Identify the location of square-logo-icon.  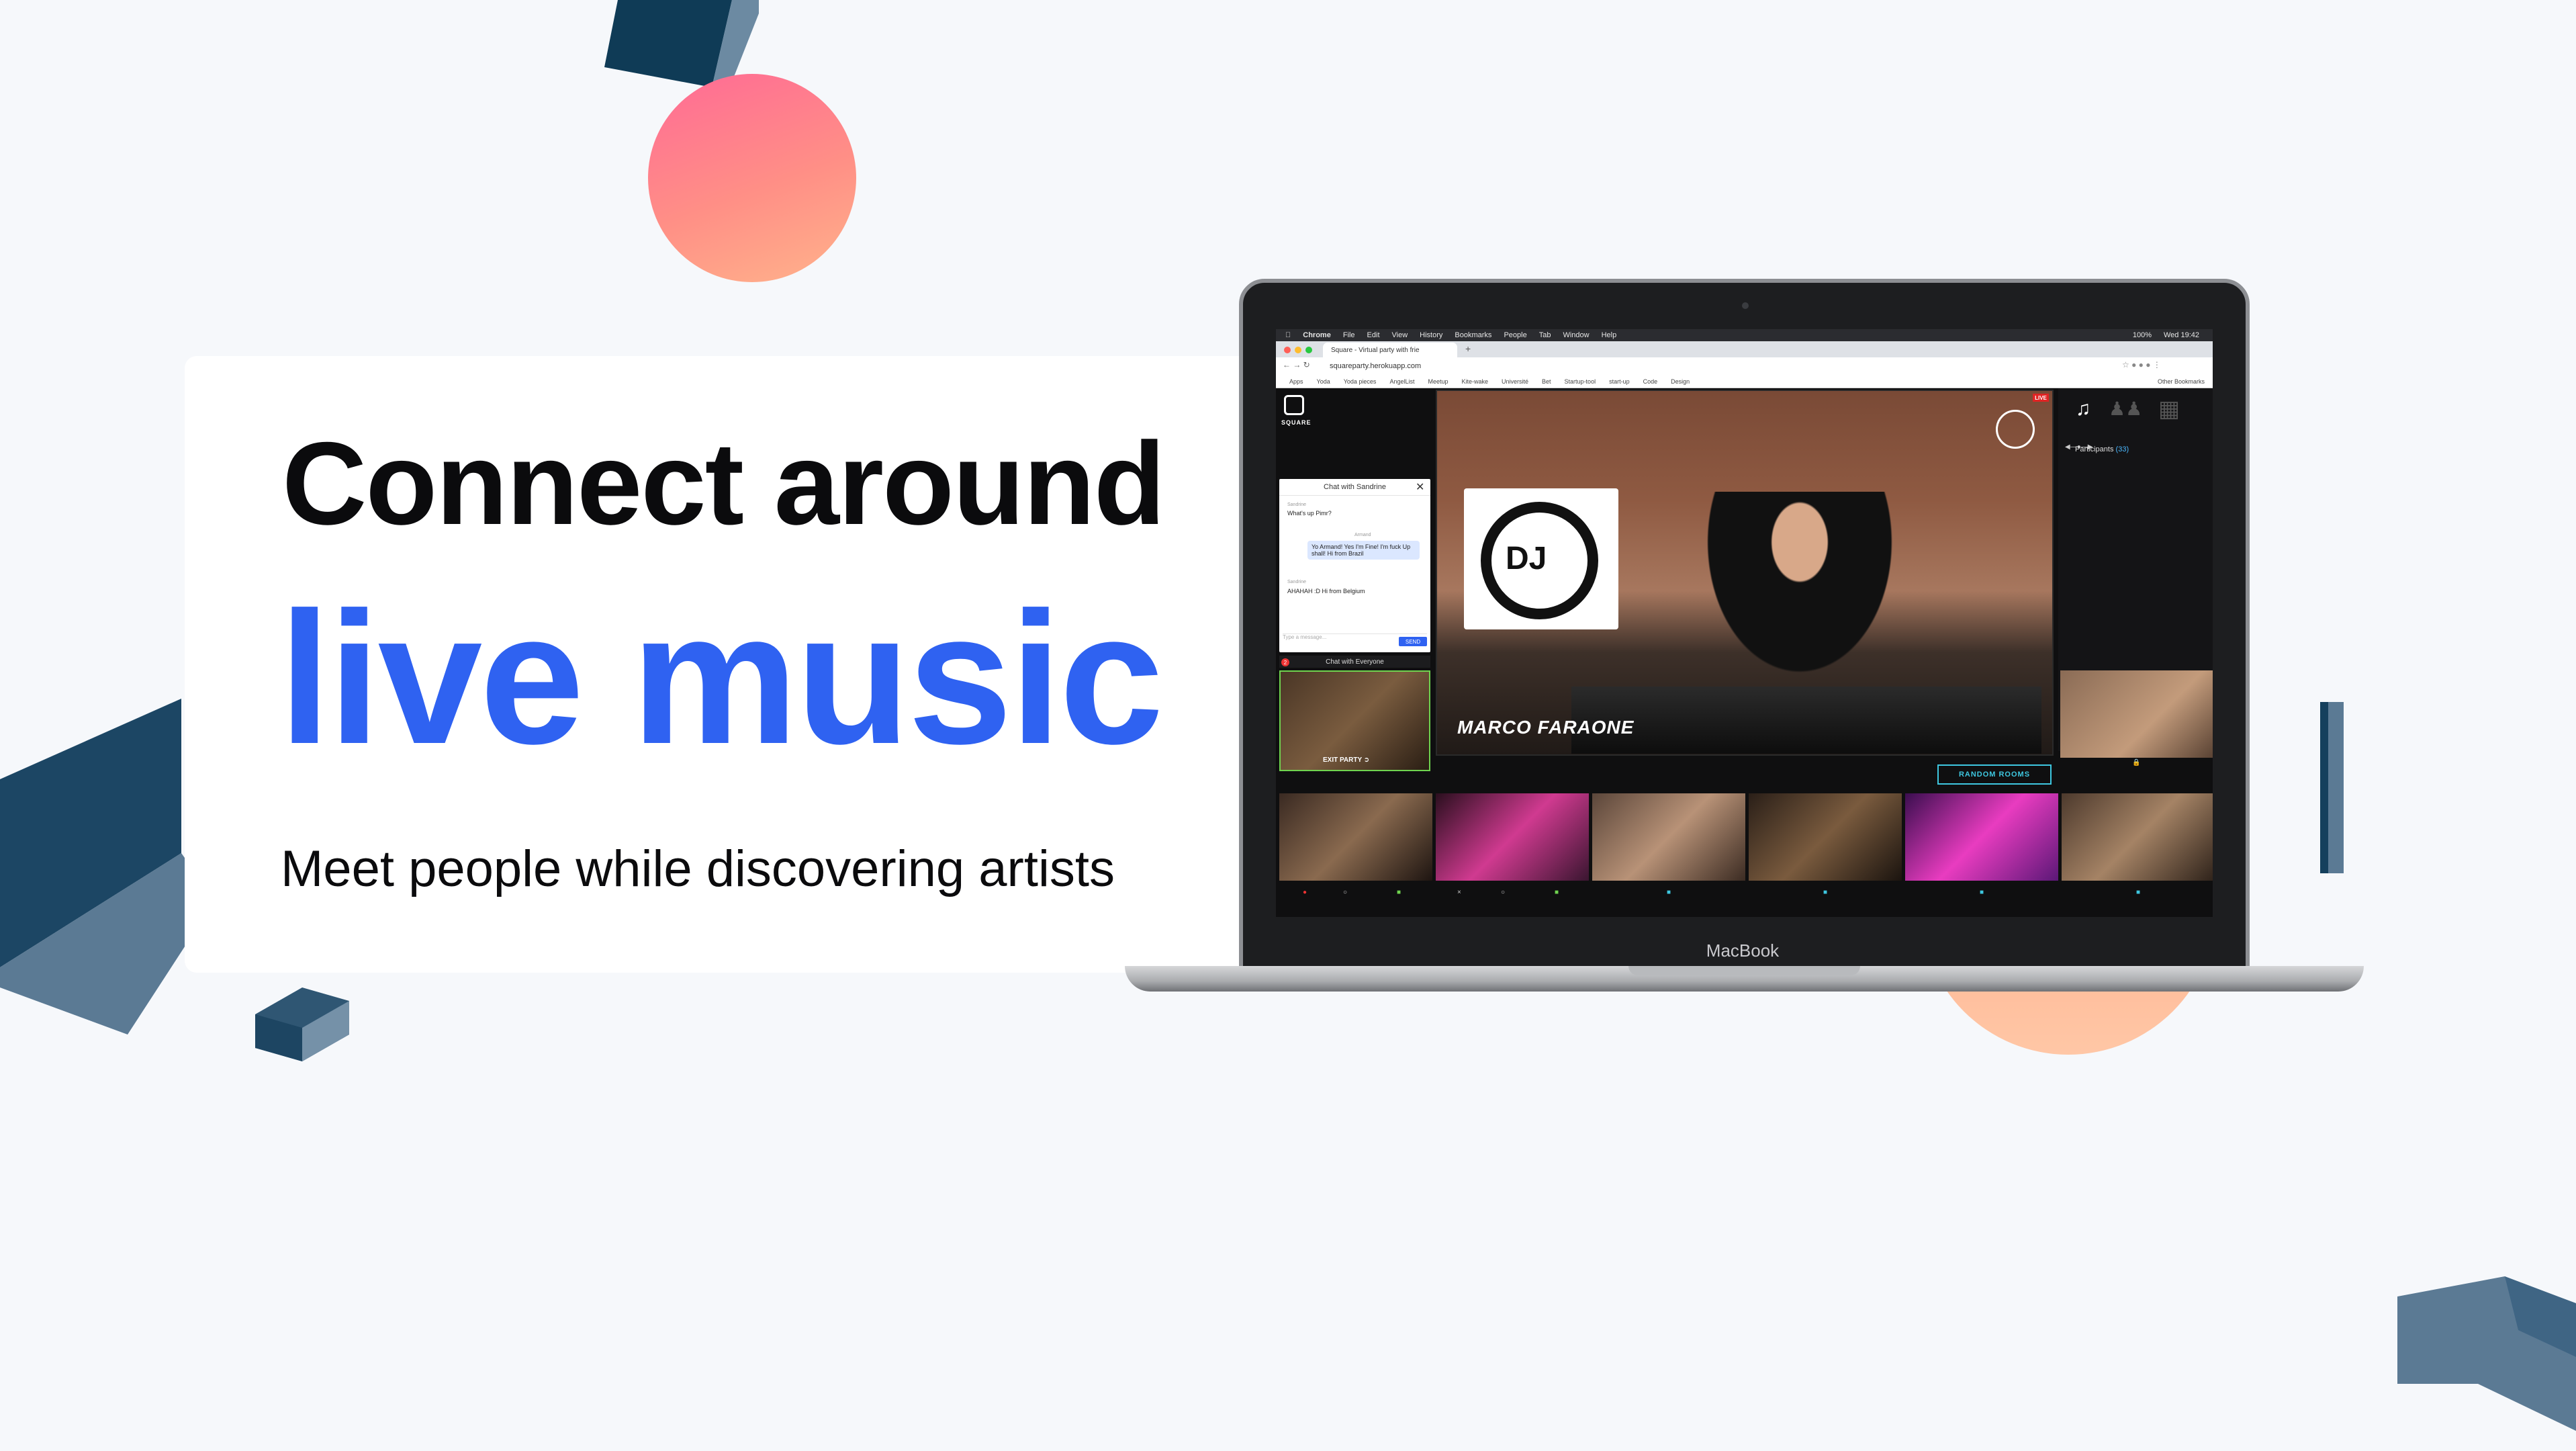
(1294, 405).